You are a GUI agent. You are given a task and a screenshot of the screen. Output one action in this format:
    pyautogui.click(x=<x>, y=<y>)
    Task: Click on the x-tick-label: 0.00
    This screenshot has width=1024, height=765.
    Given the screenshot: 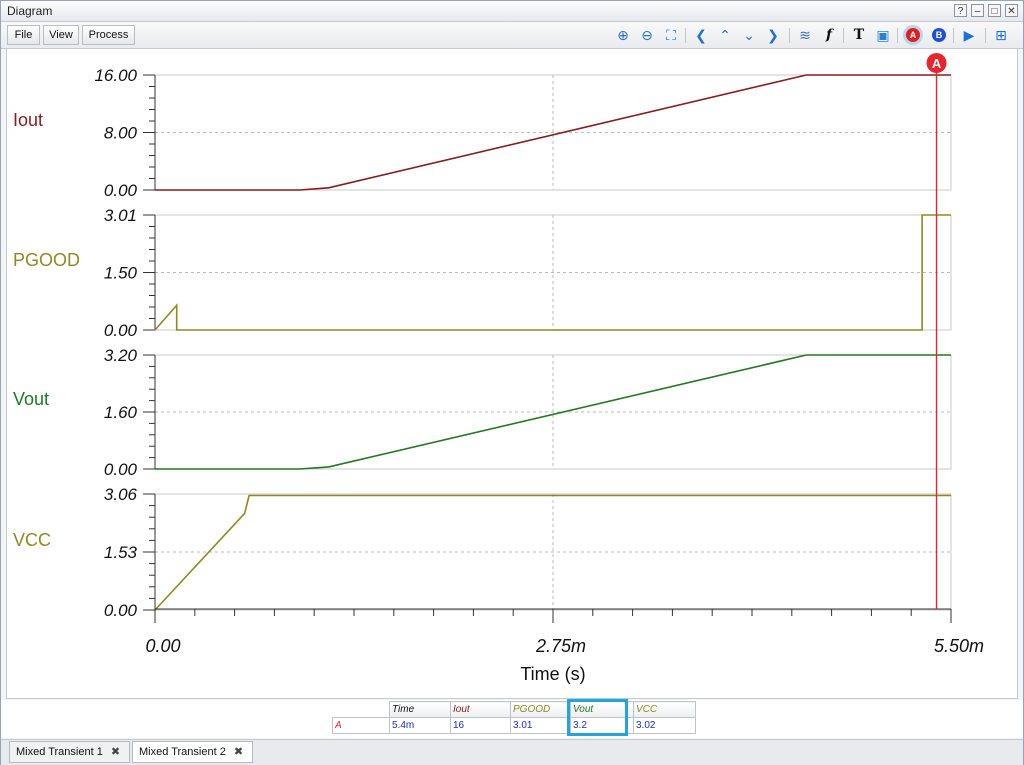 What is the action you would take?
    pyautogui.click(x=162, y=646)
    